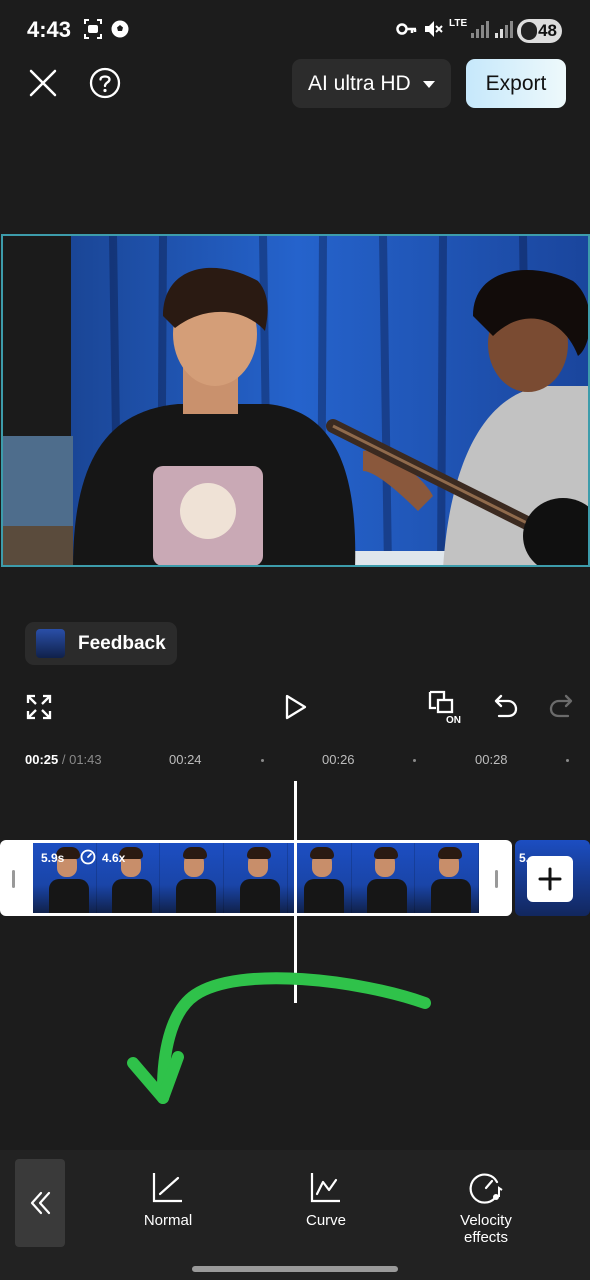  I want to click on curve-speed-icon, so click(325, 1188).